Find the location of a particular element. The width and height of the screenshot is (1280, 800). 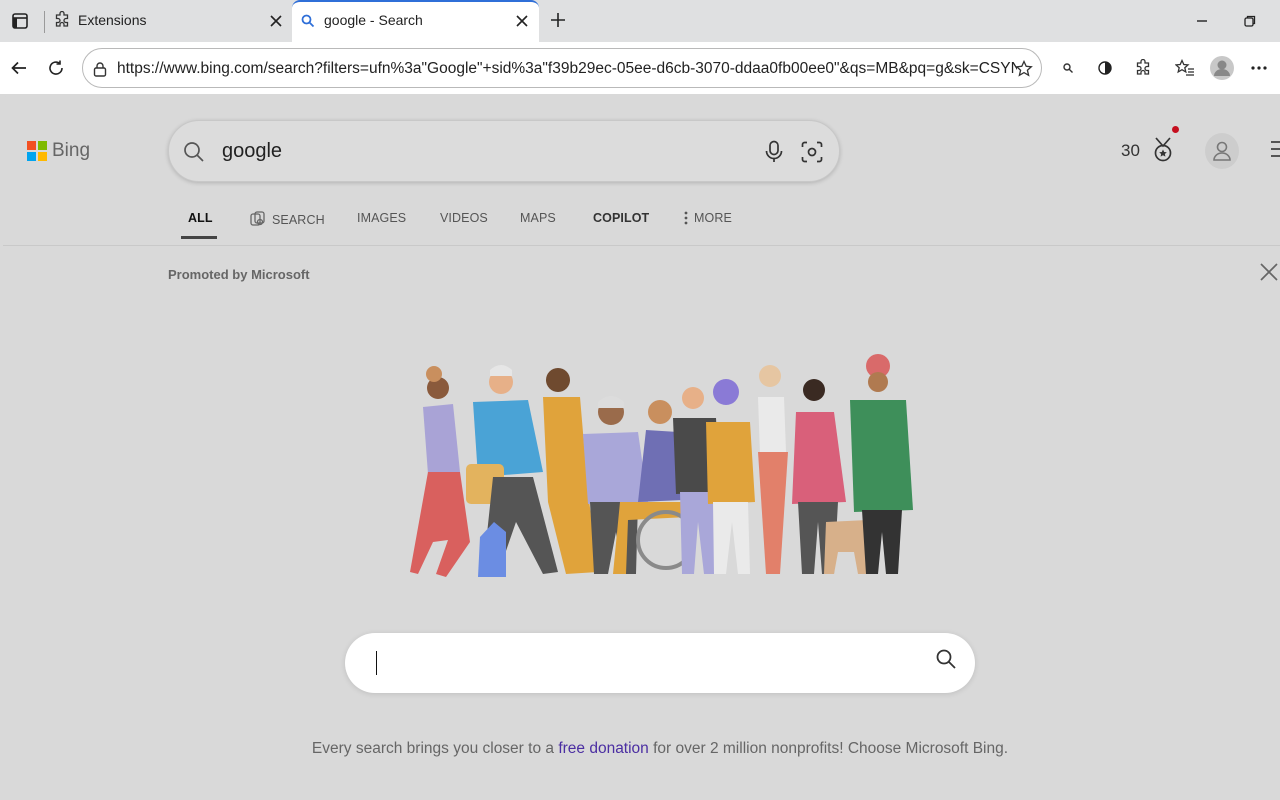

copilot-search-icon is located at coordinates (258, 220).